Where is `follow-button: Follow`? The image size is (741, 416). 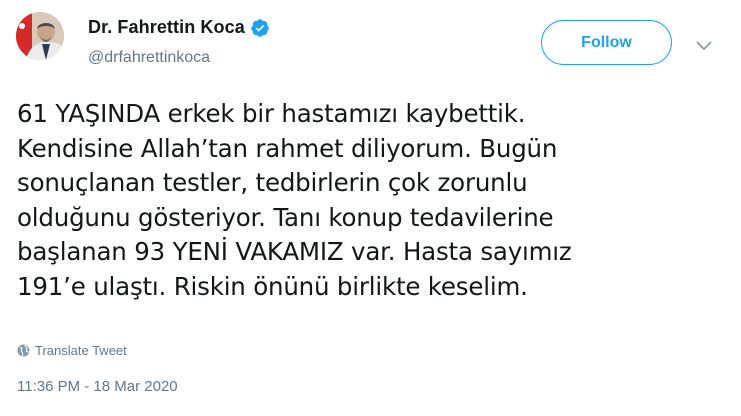 follow-button: Follow is located at coordinates (606, 42).